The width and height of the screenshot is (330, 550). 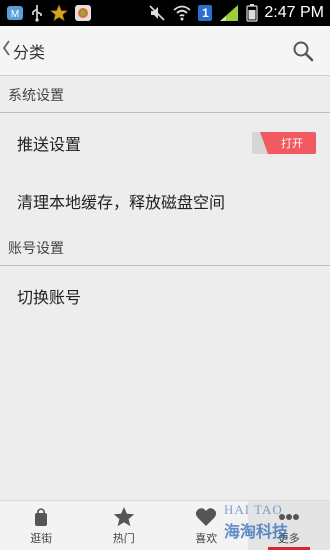 What do you see at coordinates (303, 51) in the screenshot?
I see `search-icon` at bounding box center [303, 51].